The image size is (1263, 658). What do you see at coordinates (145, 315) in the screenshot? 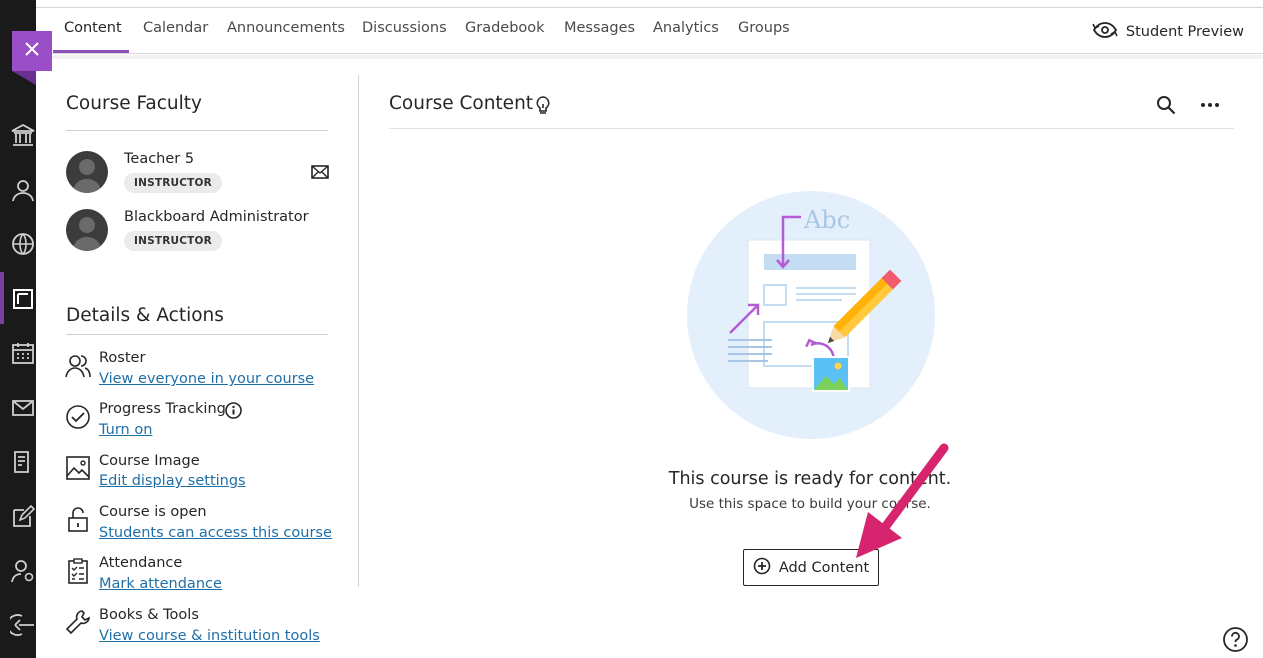
I see `details-actions-heading: Details & Actions` at bounding box center [145, 315].